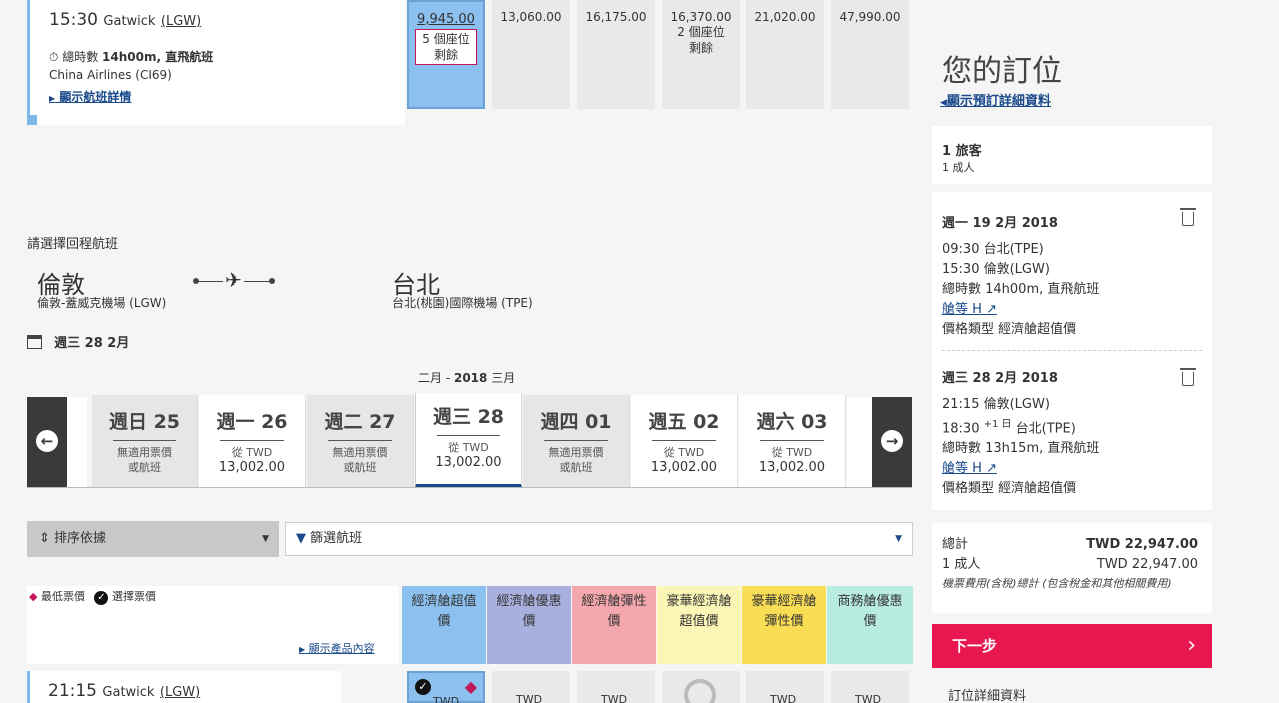 This screenshot has height=703, width=1279. I want to click on leg1-depart: 09:30 台北(TPE), so click(993, 249).